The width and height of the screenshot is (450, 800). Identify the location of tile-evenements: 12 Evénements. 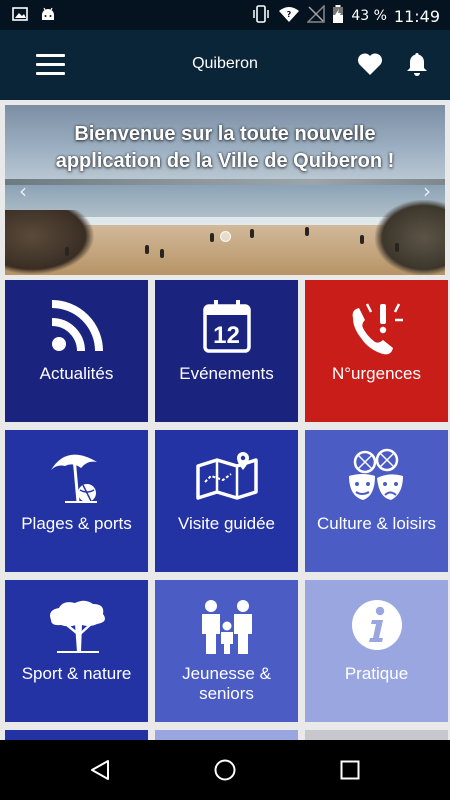
(226, 351).